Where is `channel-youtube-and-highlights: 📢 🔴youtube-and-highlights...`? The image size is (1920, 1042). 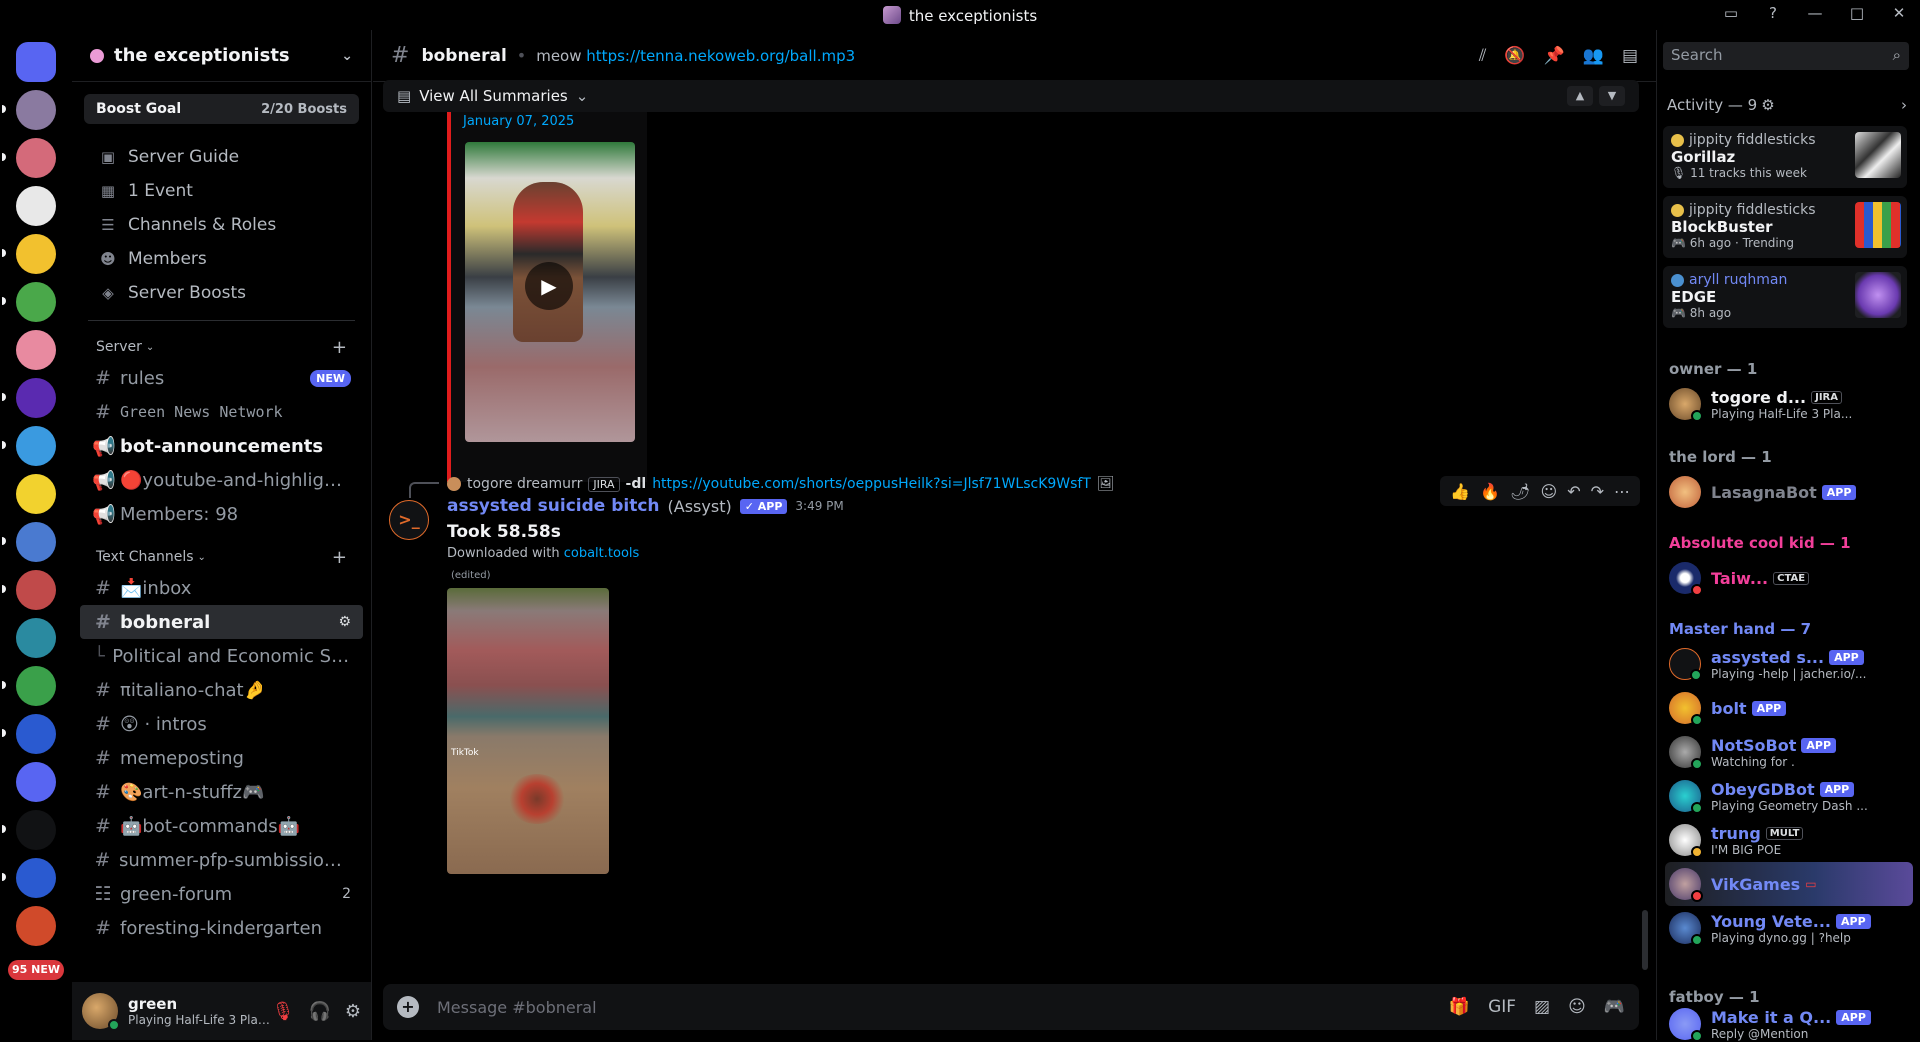 channel-youtube-and-highlights: 📢 🔴youtube-and-highlights... is located at coordinates (221, 480).